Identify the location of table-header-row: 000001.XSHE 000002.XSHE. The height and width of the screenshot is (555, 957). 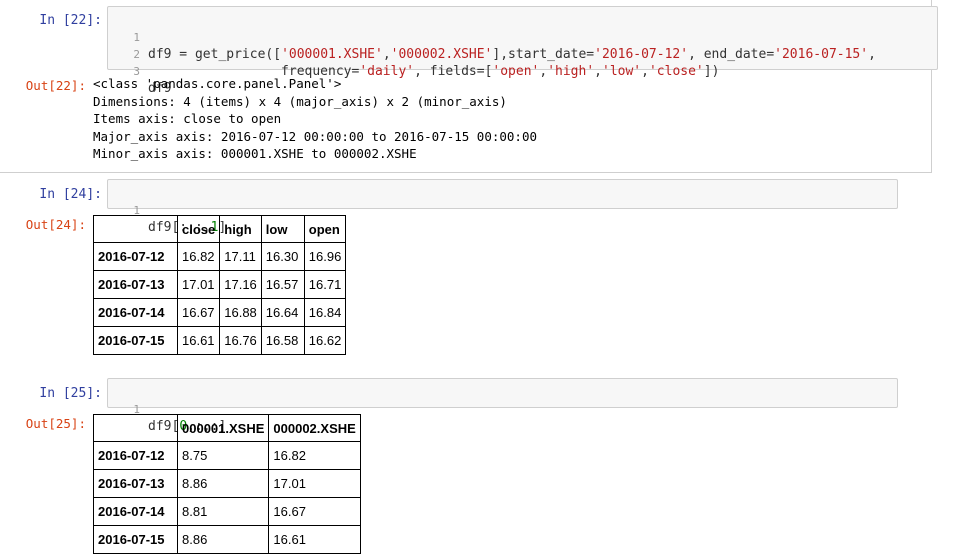
(227, 428).